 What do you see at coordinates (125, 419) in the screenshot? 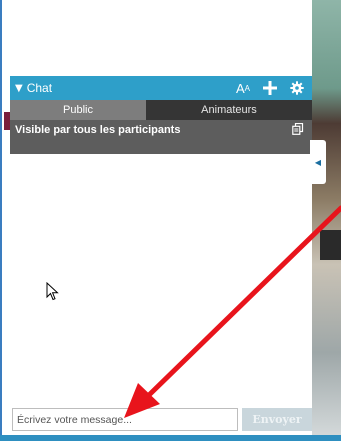
I see `message-input` at bounding box center [125, 419].